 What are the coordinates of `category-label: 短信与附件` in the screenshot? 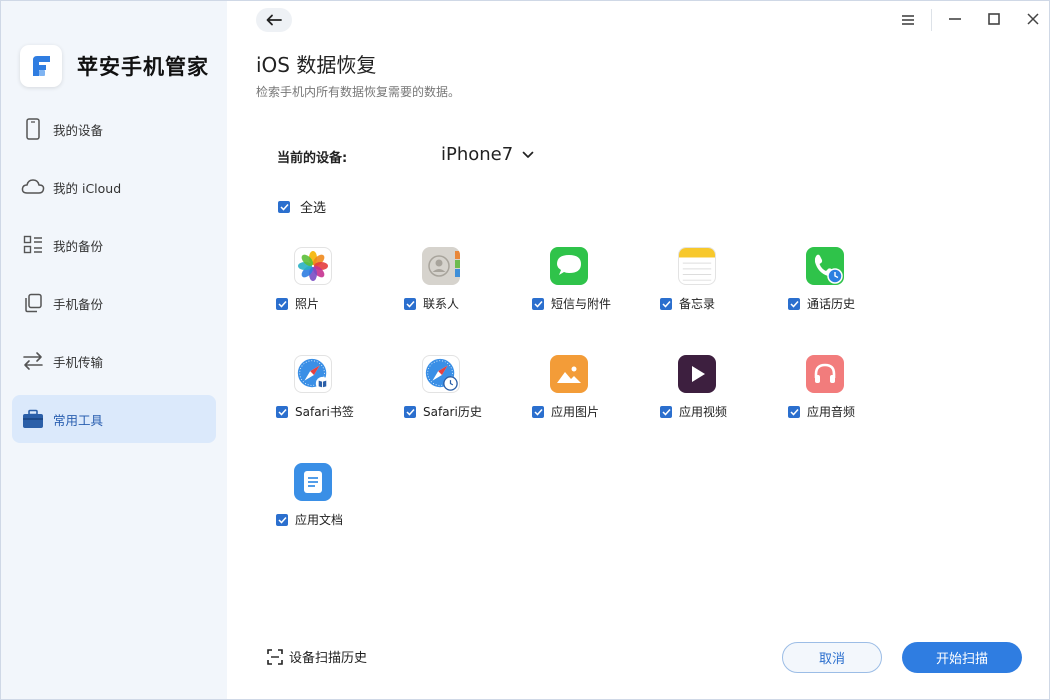 It's located at (581, 304).